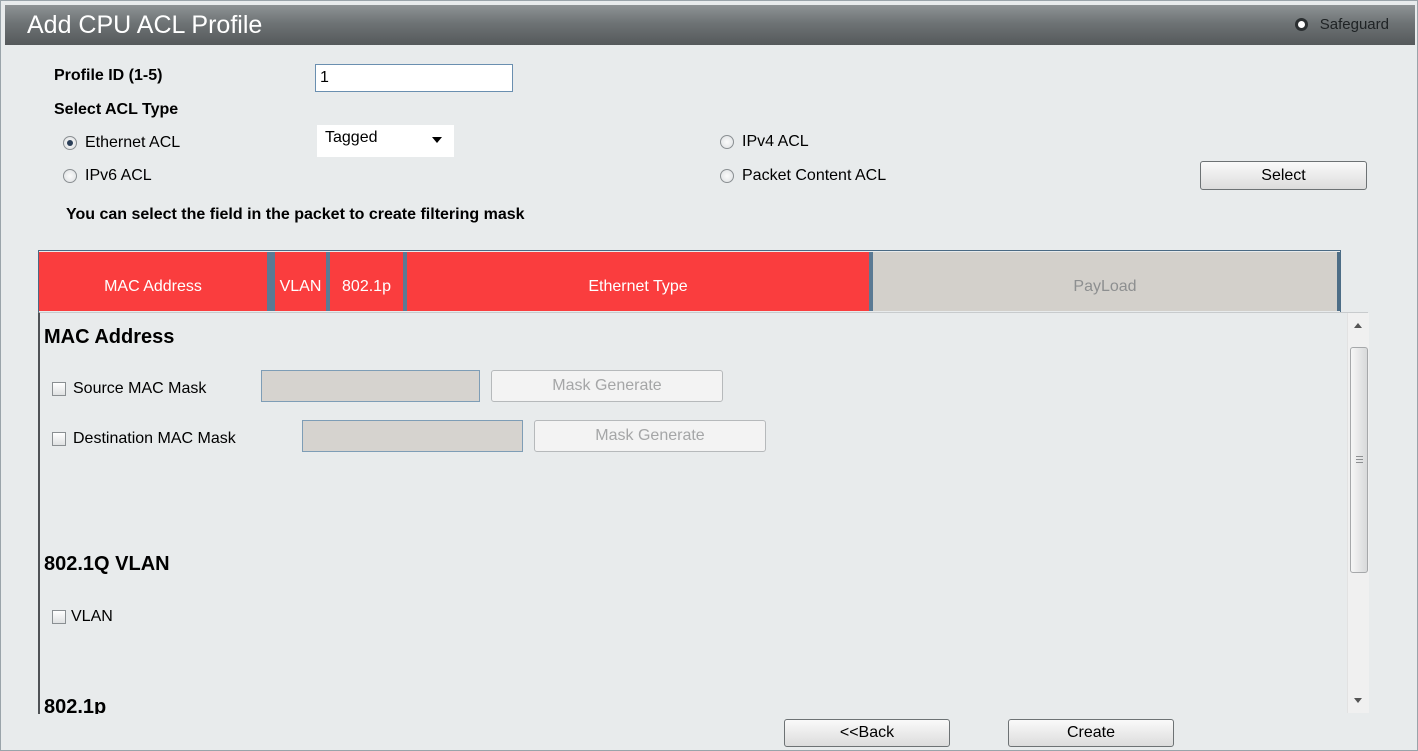  I want to click on tag-type-select: Tagged, so click(385, 141).